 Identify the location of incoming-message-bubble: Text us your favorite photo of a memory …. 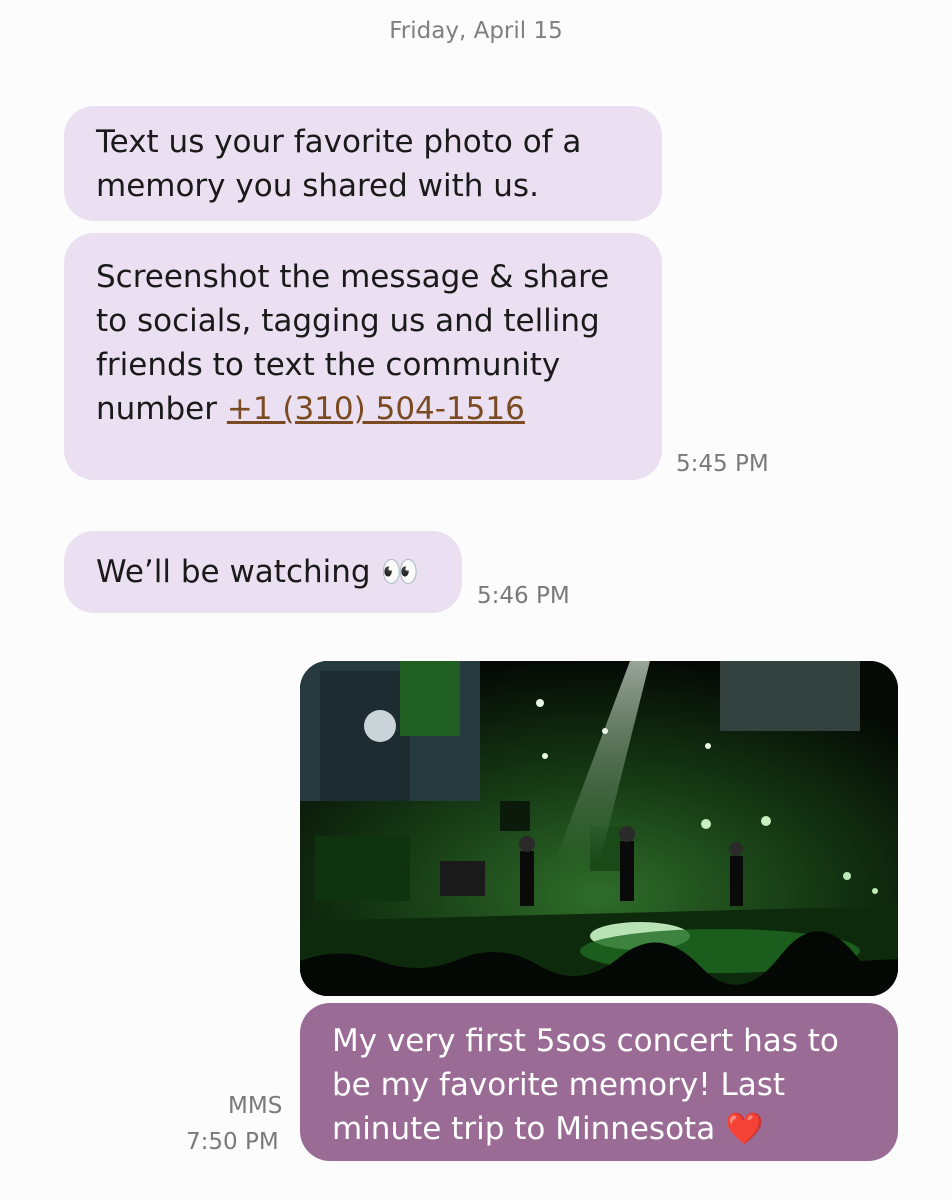
(363, 163).